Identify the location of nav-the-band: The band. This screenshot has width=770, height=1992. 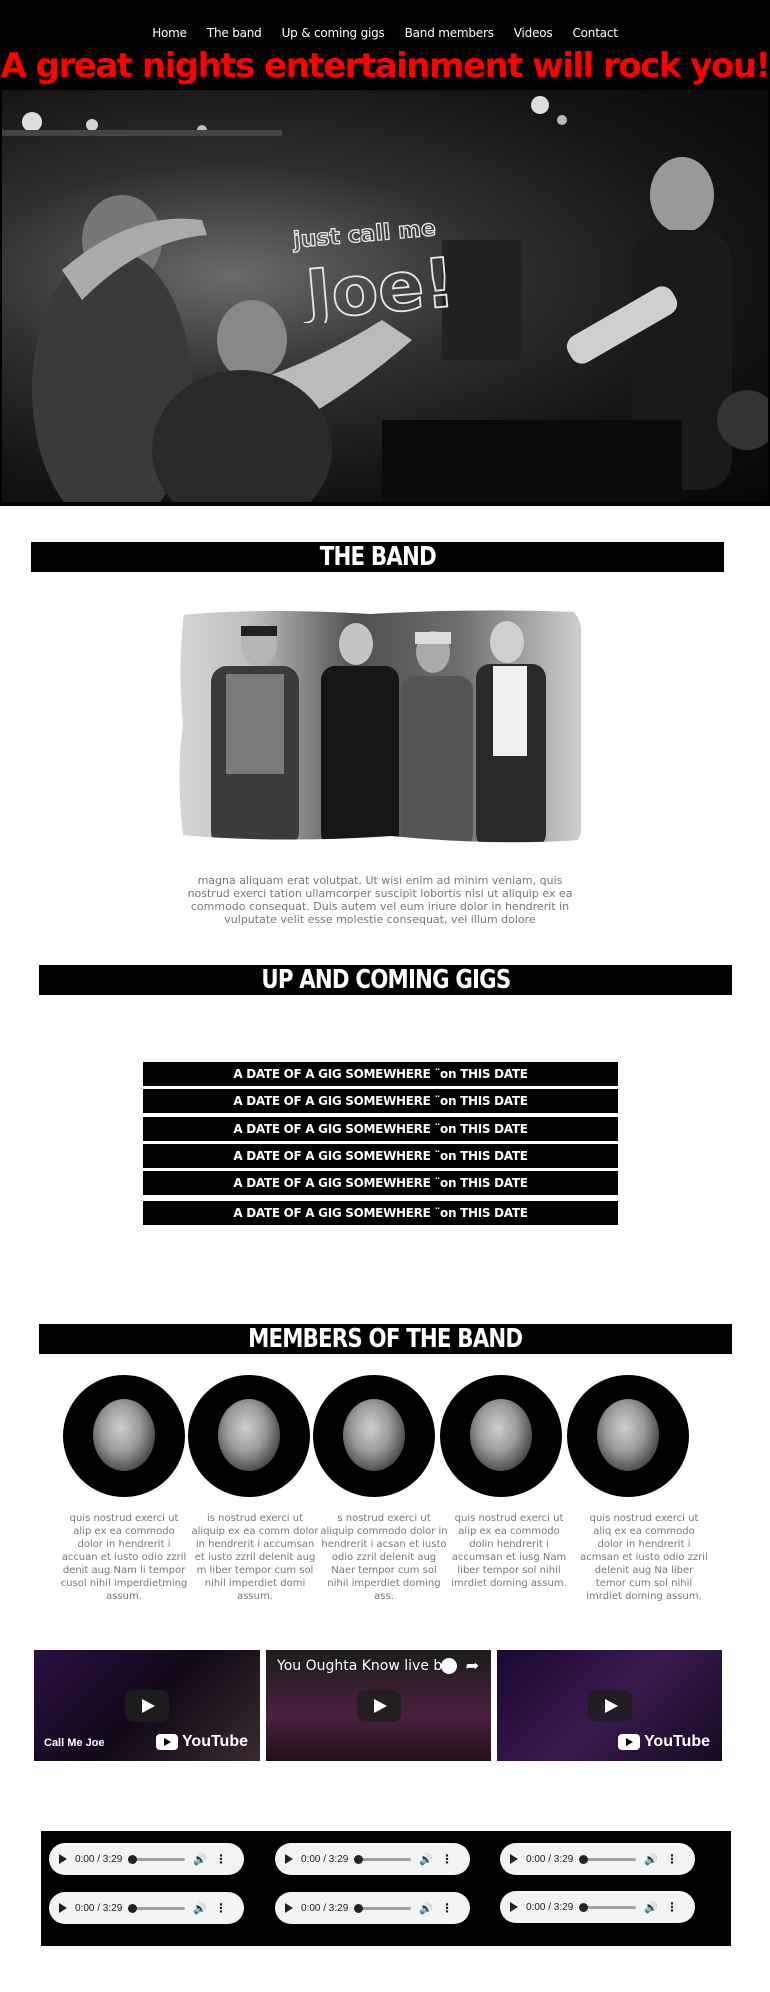
(234, 33).